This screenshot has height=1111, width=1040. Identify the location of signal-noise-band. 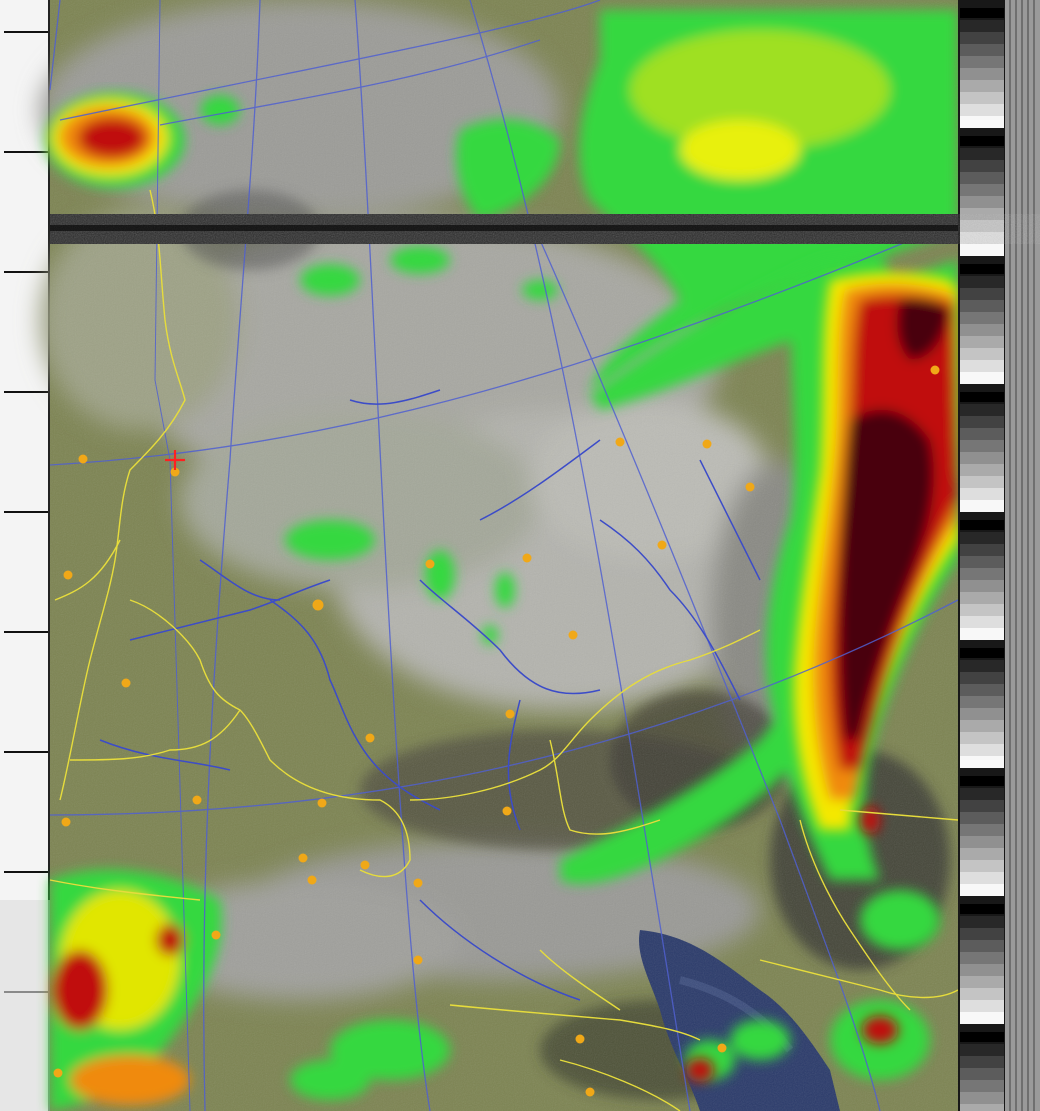
(504, 229).